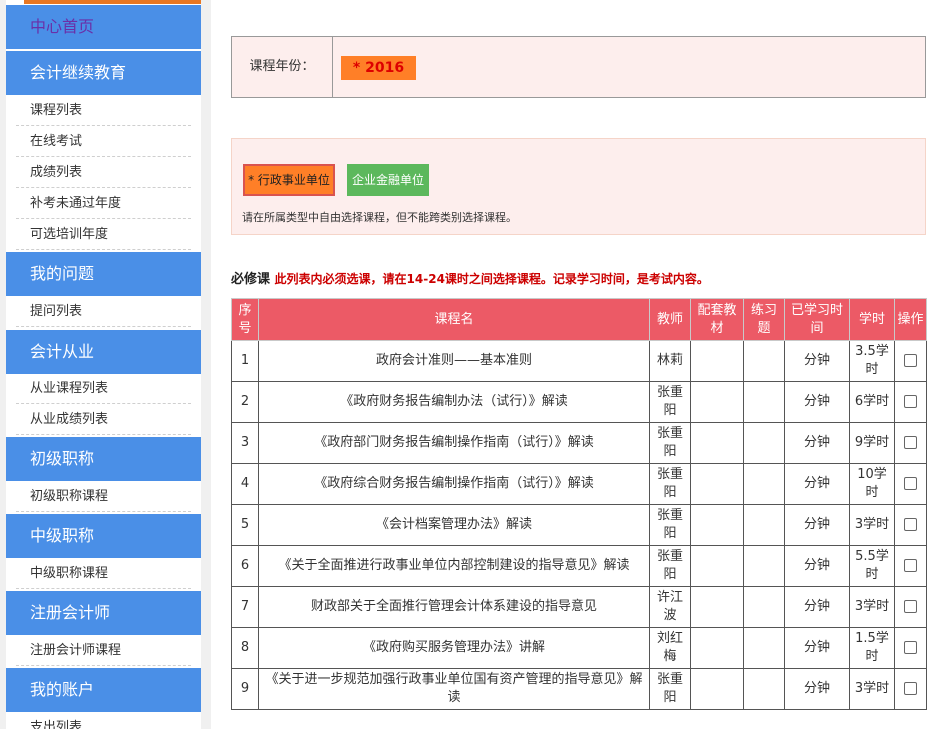 The width and height of the screenshot is (933, 729). What do you see at coordinates (454, 319) in the screenshot?
I see `header-course-name: 课程名` at bounding box center [454, 319].